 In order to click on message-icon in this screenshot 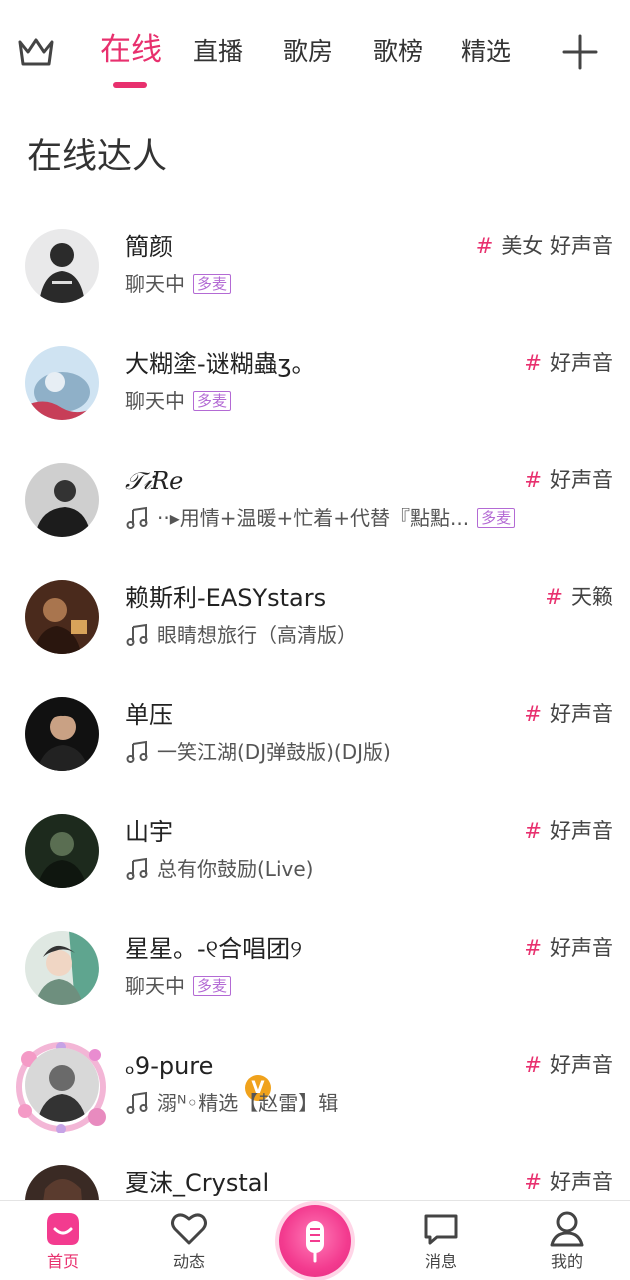, I will do `click(441, 1229)`.